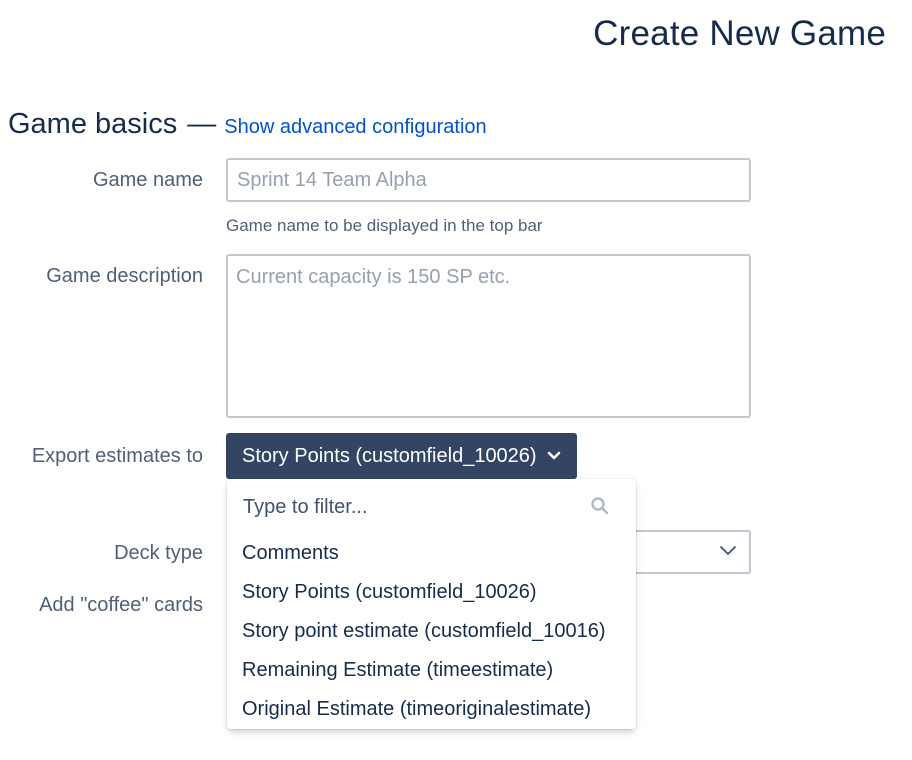  What do you see at coordinates (600, 508) in the screenshot?
I see `search-icon` at bounding box center [600, 508].